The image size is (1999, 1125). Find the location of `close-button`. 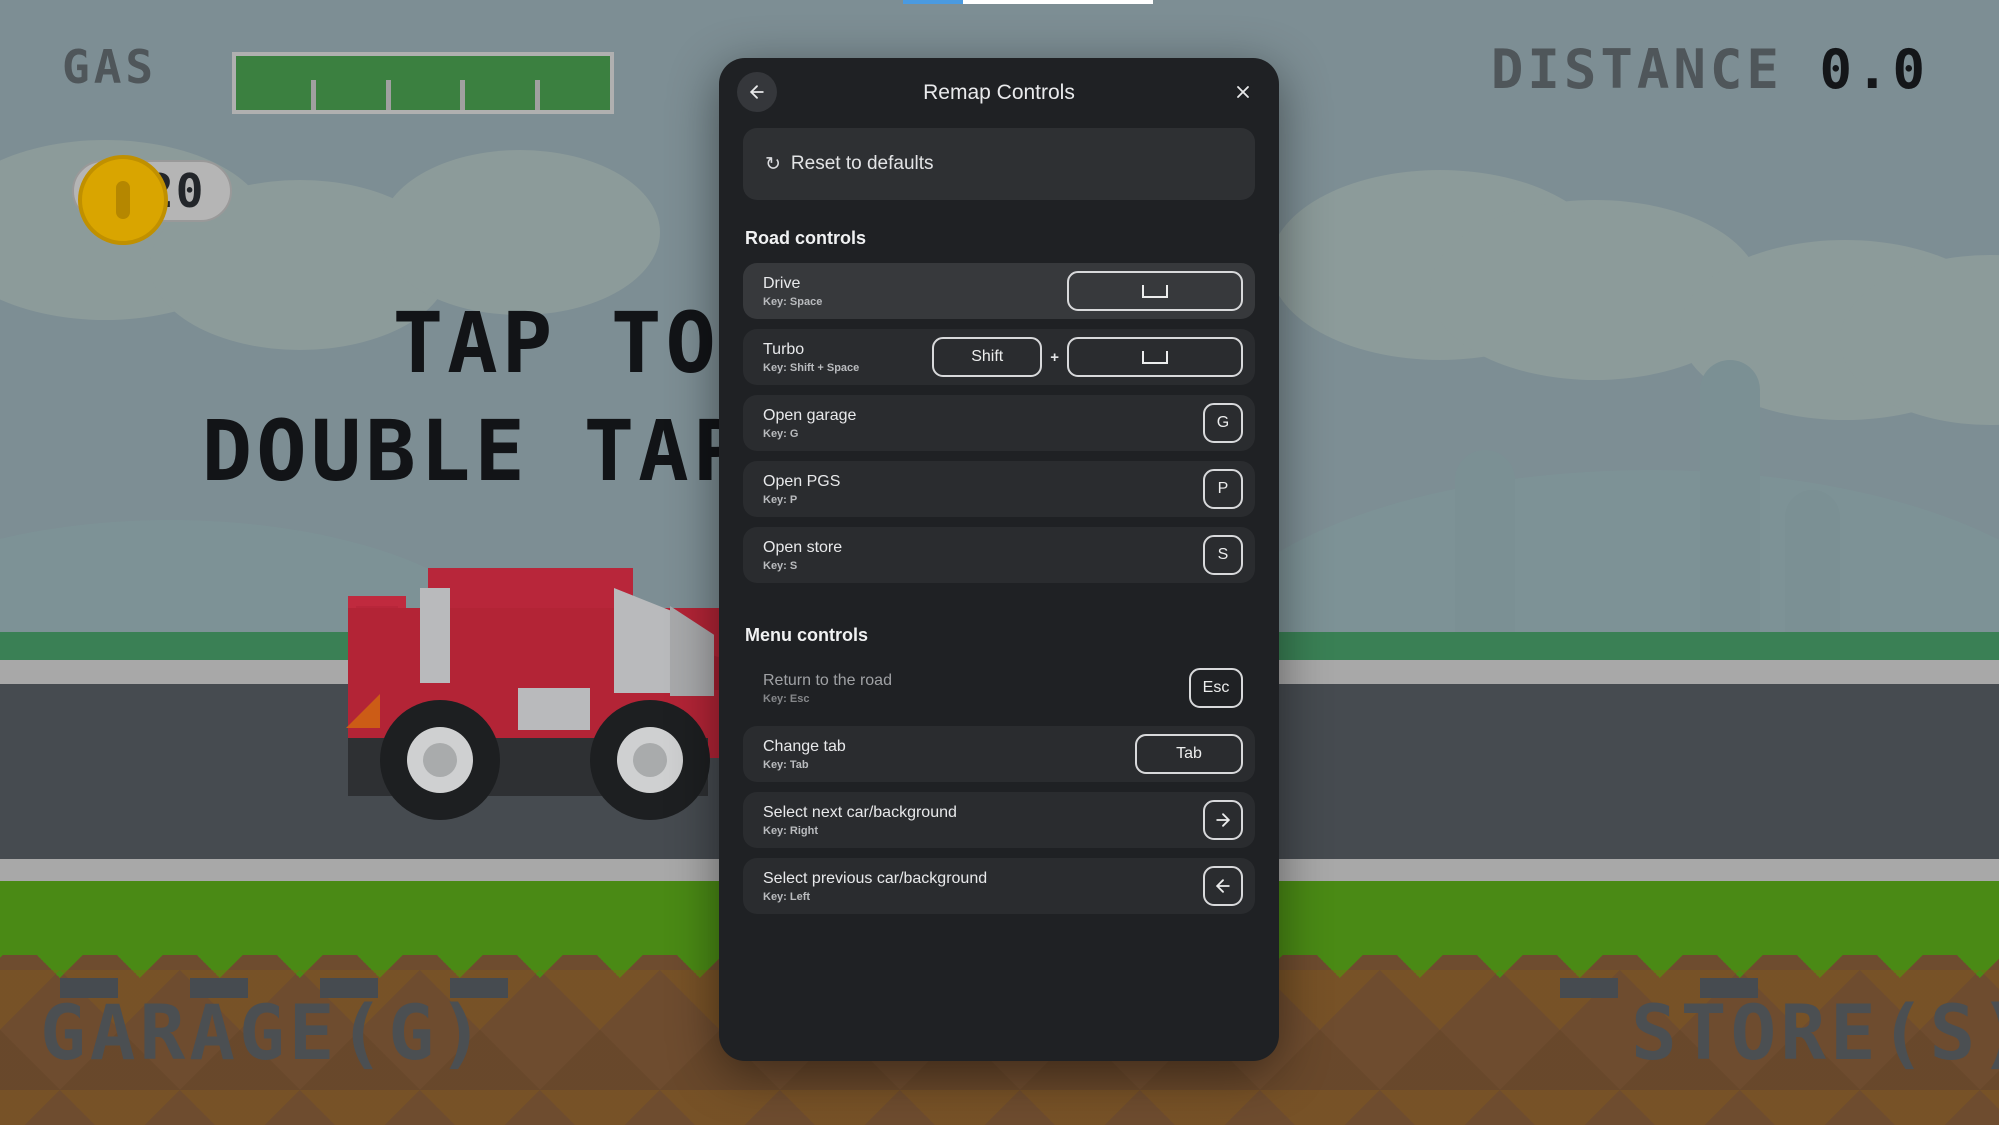

close-button is located at coordinates (1243, 92).